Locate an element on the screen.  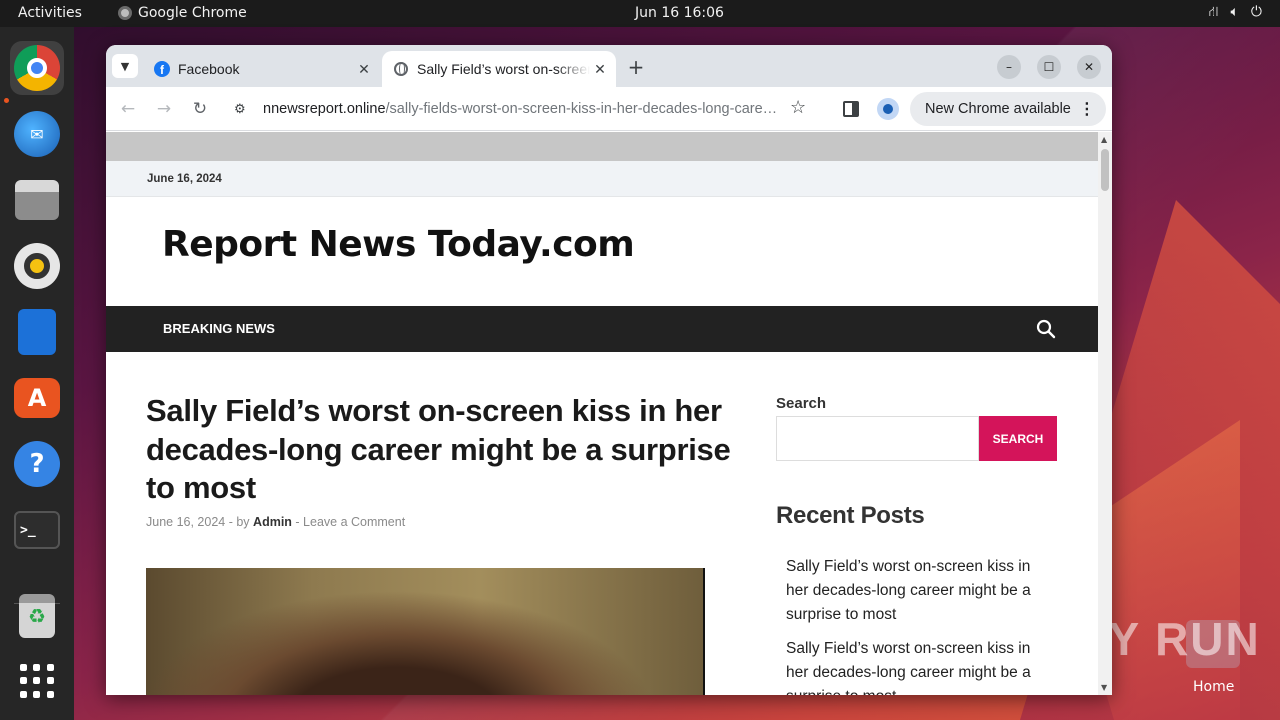
dock-files is located at coordinates (37, 200).